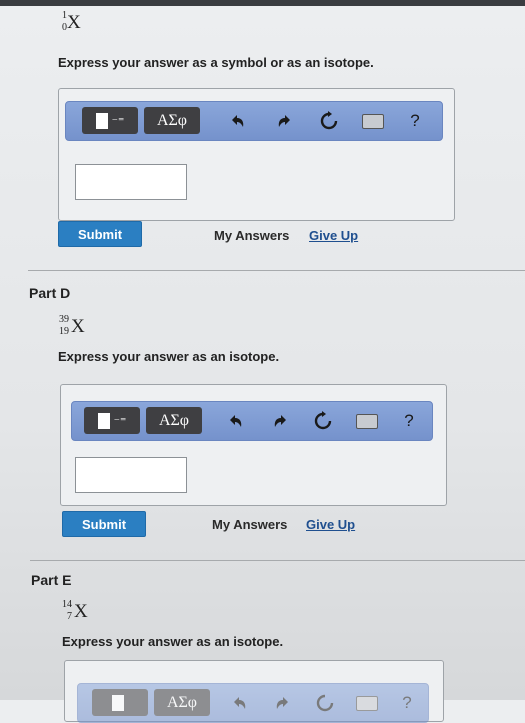 This screenshot has width=525, height=723. I want to click on mass-number: 14, so click(67, 604).